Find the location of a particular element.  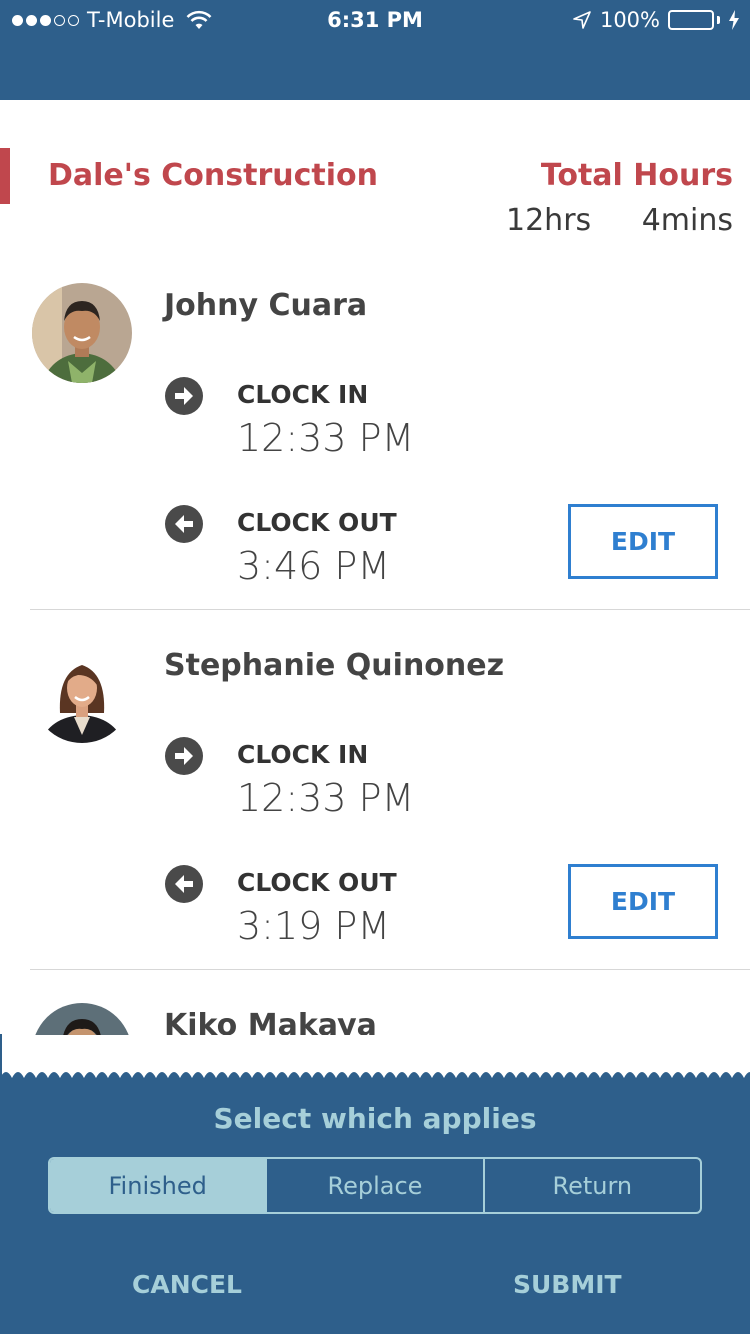

submit-button: SUBMIT is located at coordinates (567, 1284).